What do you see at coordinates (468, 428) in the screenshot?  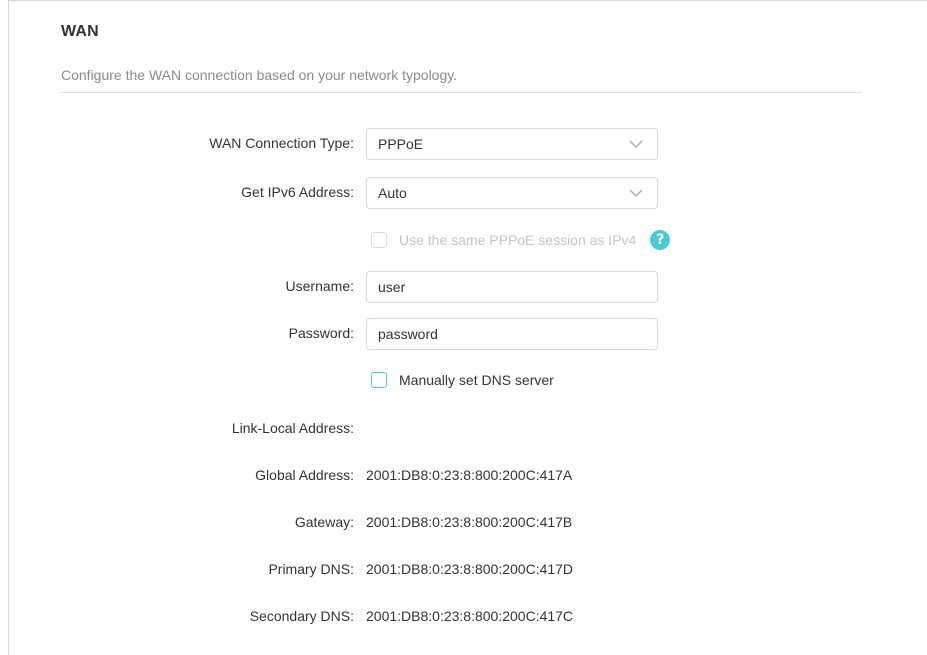 I see `link-local-row: Link-Local Address:` at bounding box center [468, 428].